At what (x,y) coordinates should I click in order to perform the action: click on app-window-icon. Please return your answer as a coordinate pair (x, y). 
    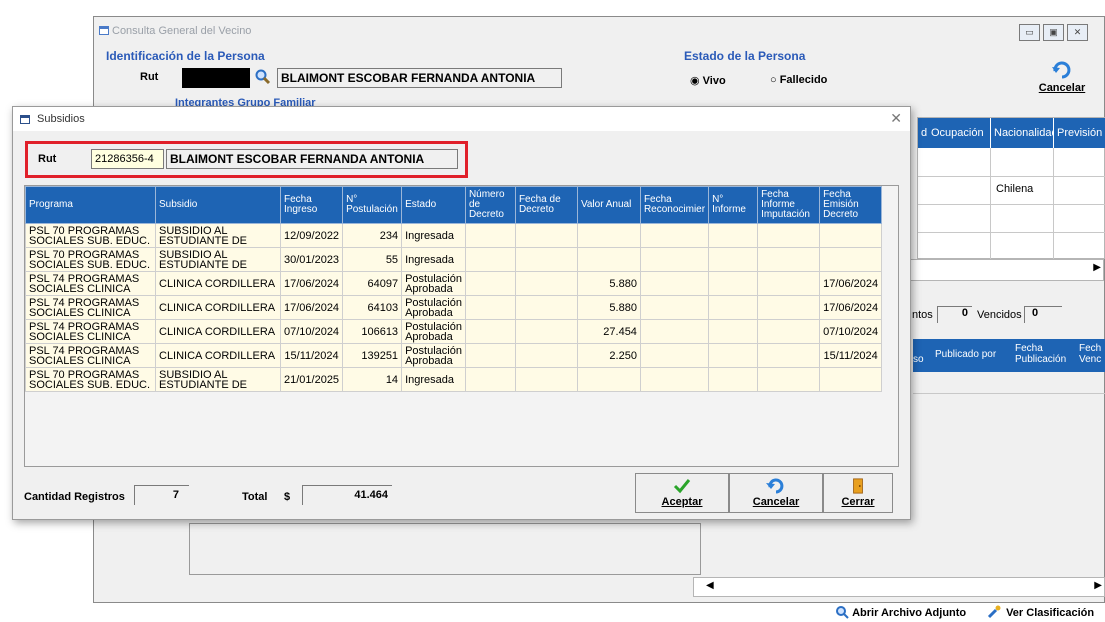
    Looking at the image, I should click on (104, 30).